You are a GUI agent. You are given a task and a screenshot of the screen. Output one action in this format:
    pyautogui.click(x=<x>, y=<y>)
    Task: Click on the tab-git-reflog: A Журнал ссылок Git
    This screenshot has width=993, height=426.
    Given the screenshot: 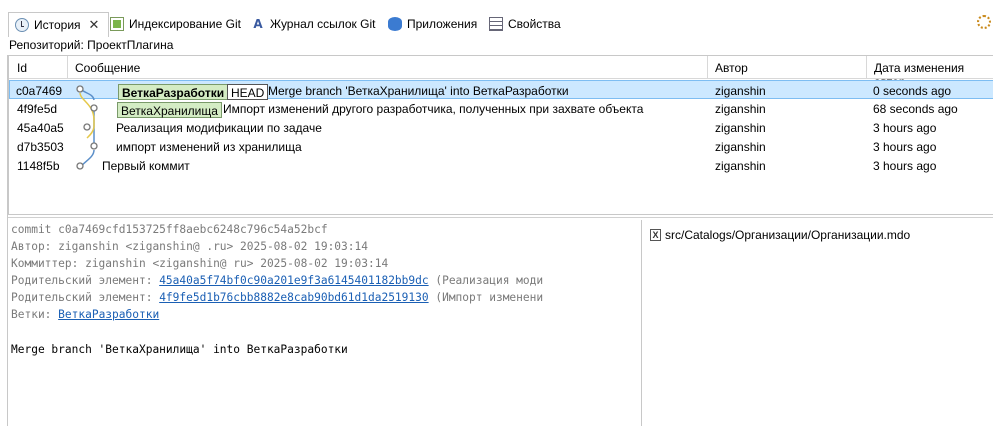 What is the action you would take?
    pyautogui.click(x=313, y=24)
    